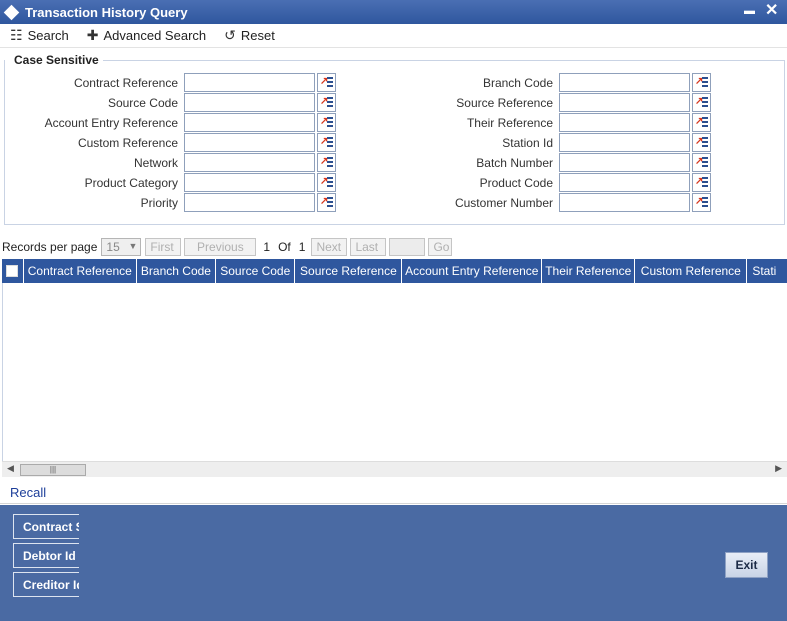 The image size is (787, 621). Describe the element at coordinates (393, 36) in the screenshot. I see `toolbar: ☷ Search ✚ Advanced Search ↺ Reset` at that location.